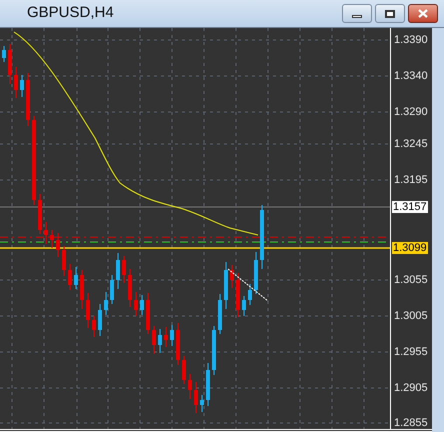 The height and width of the screenshot is (432, 444). I want to click on price-label: 1.3390, so click(411, 40).